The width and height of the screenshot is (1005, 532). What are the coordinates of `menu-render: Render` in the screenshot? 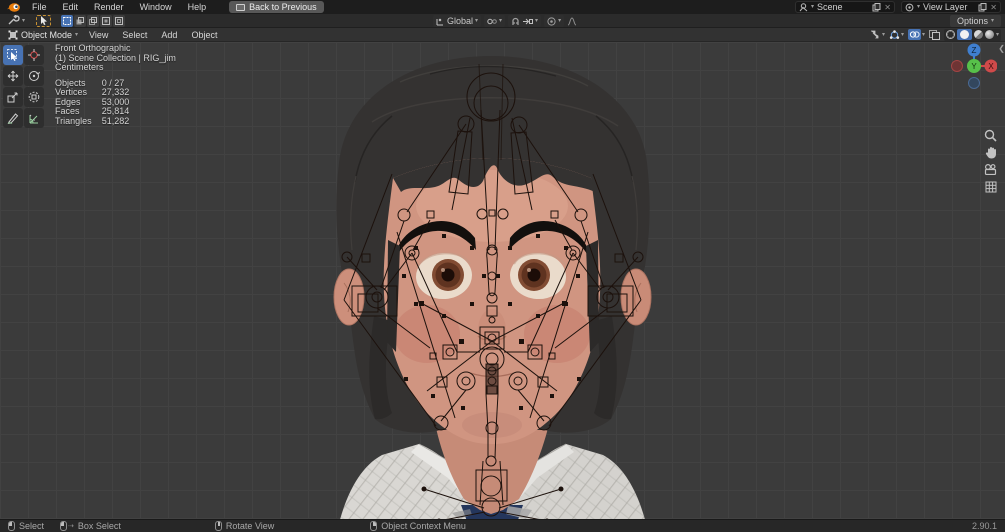 It's located at (109, 7).